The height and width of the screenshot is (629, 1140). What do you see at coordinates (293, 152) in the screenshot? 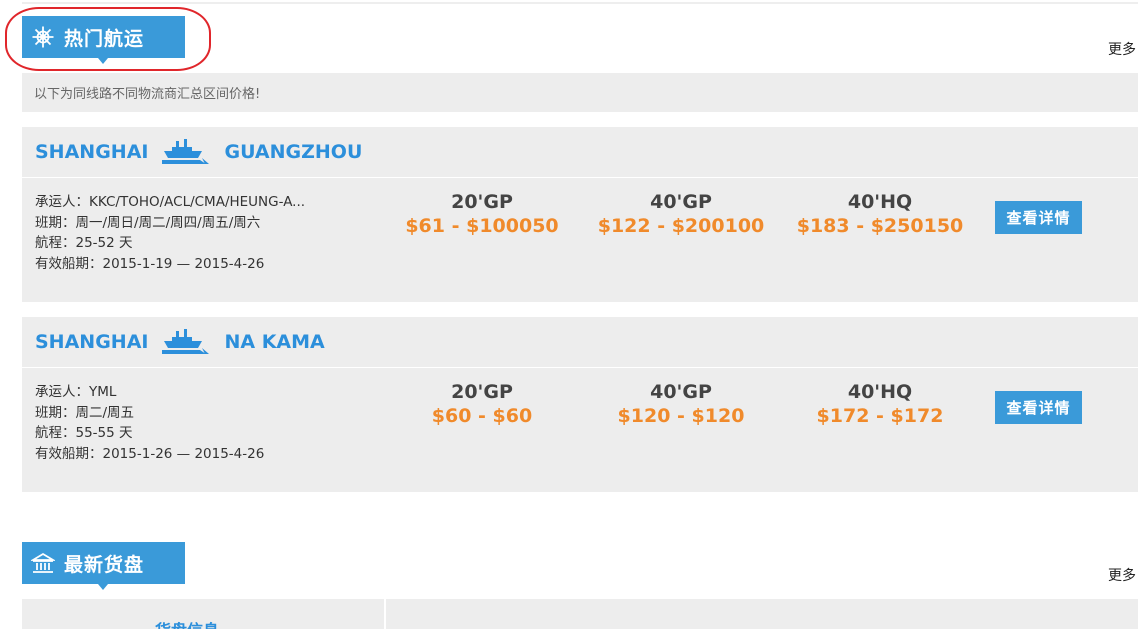
I see `route-destination: GUANGZHOU` at bounding box center [293, 152].